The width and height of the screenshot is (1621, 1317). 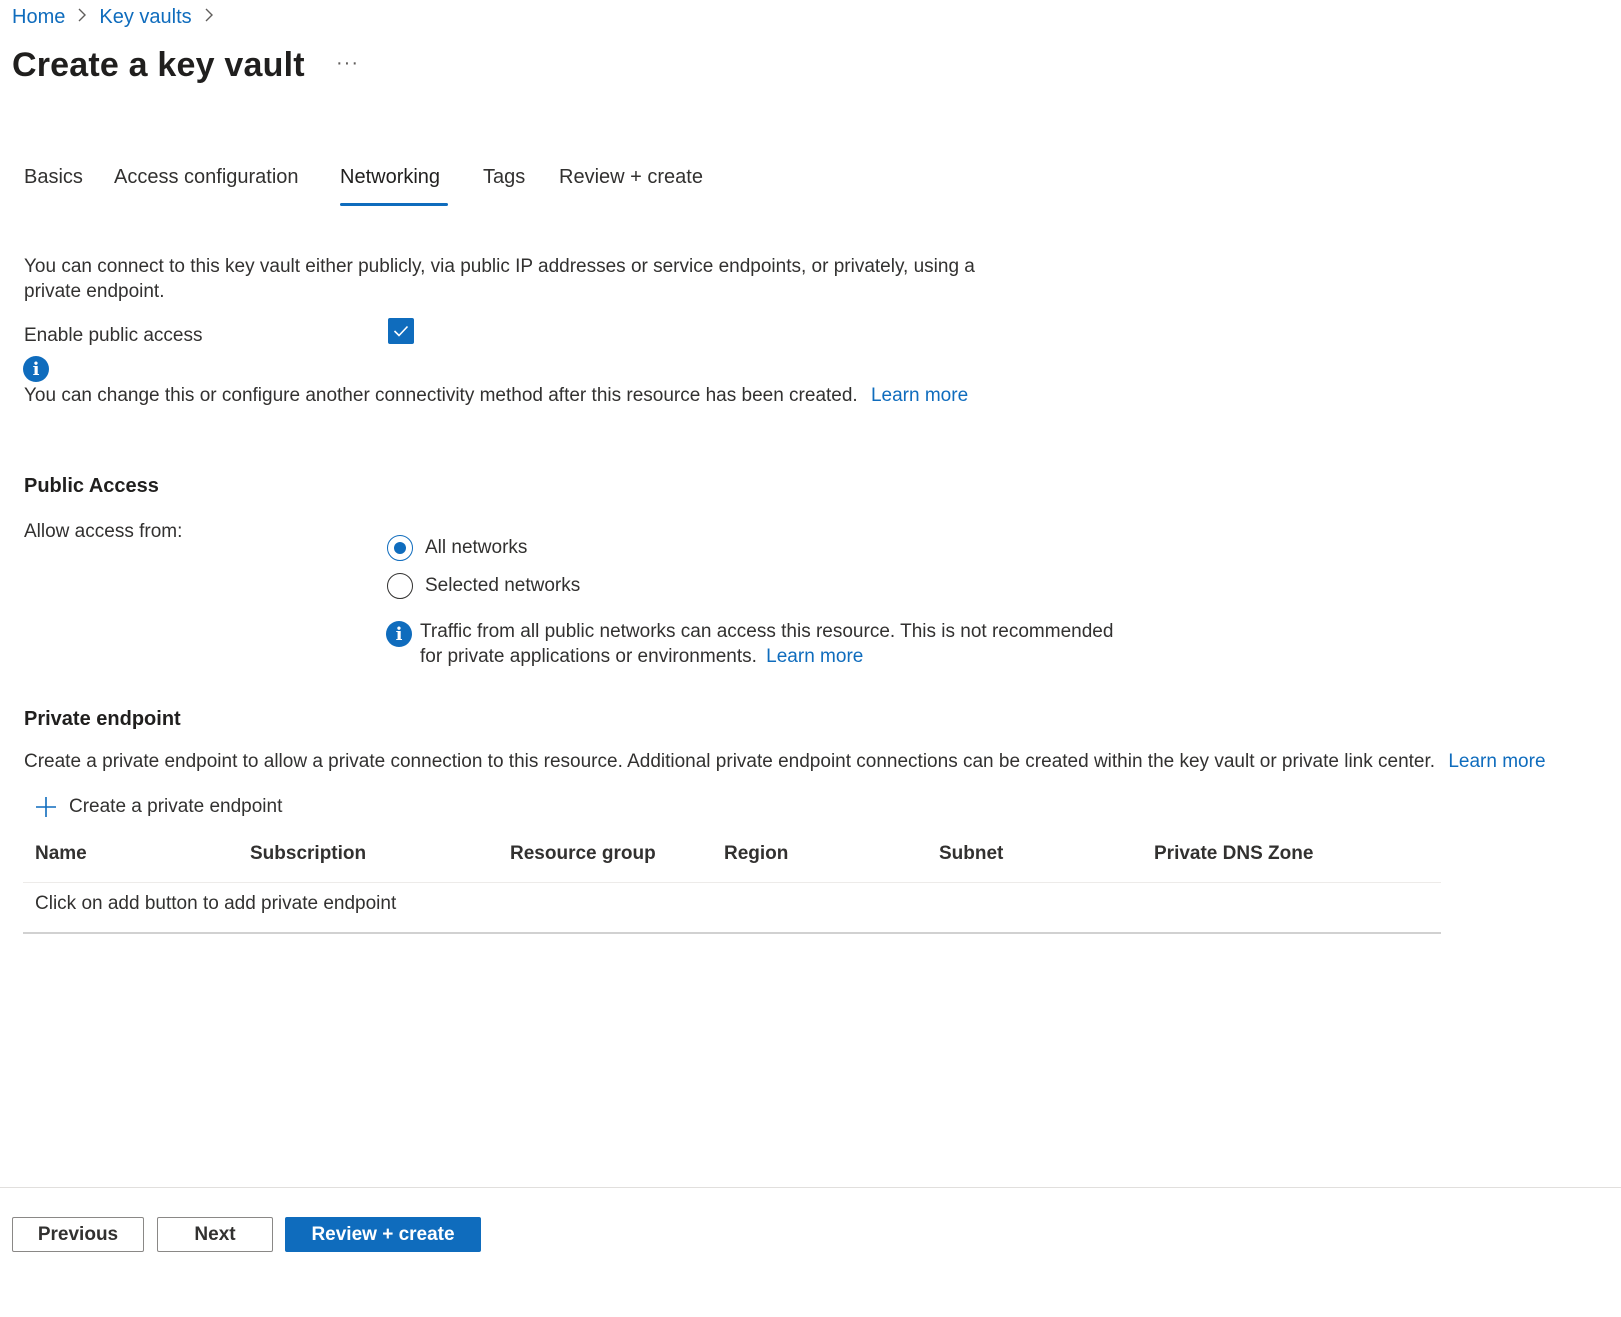 I want to click on table-header-divider, so click(x=732, y=882).